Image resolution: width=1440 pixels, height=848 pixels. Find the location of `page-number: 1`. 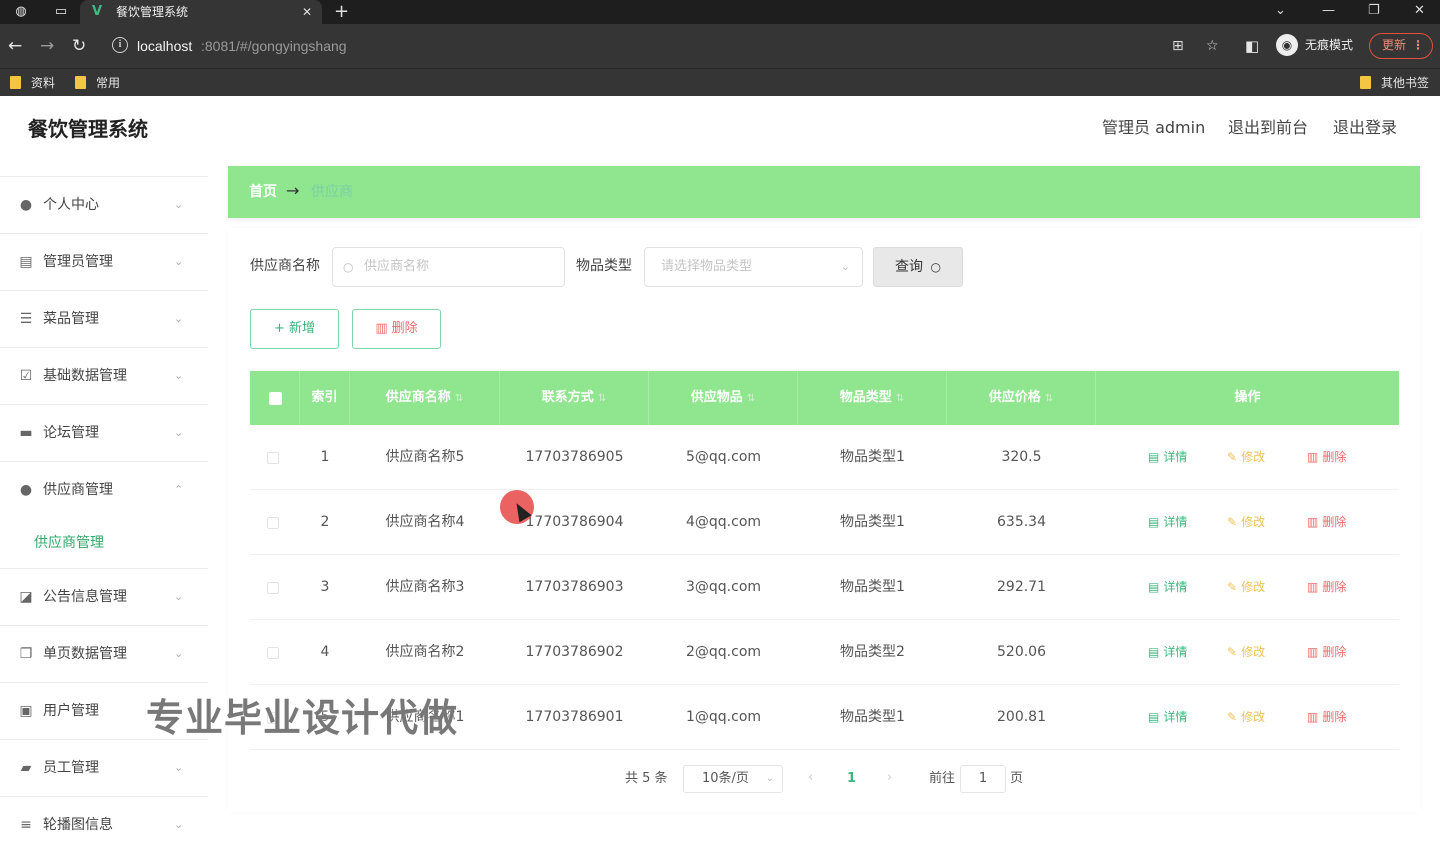

page-number: 1 is located at coordinates (851, 779).